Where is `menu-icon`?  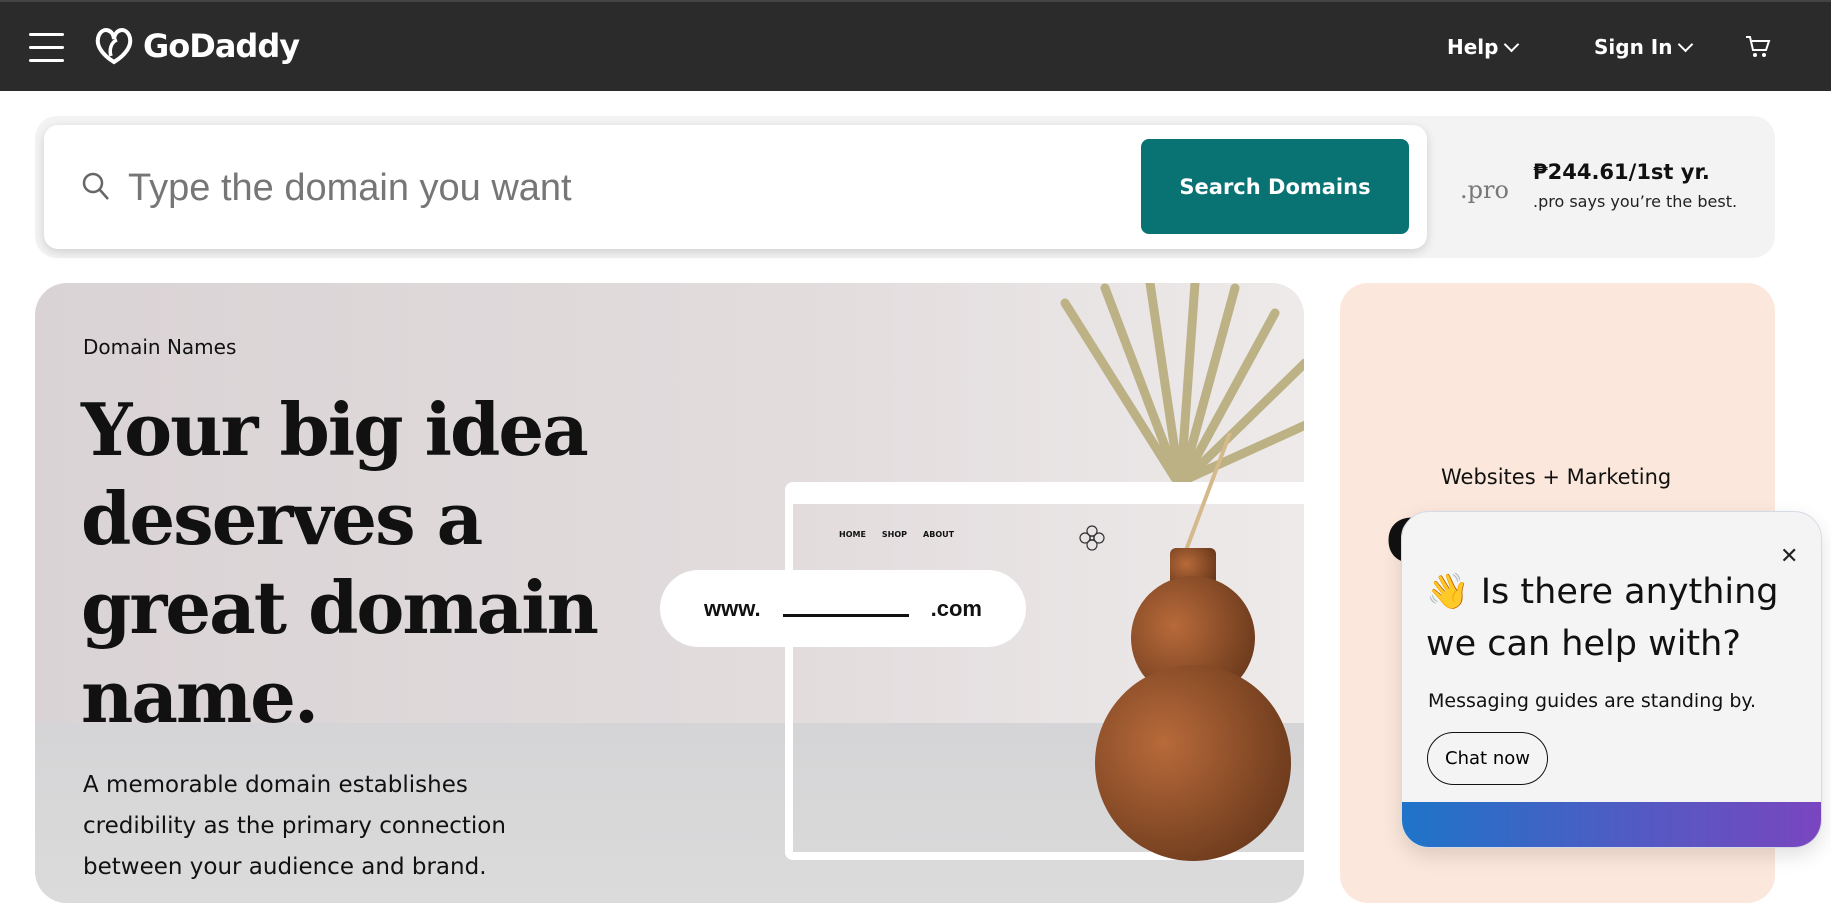
menu-icon is located at coordinates (46, 47).